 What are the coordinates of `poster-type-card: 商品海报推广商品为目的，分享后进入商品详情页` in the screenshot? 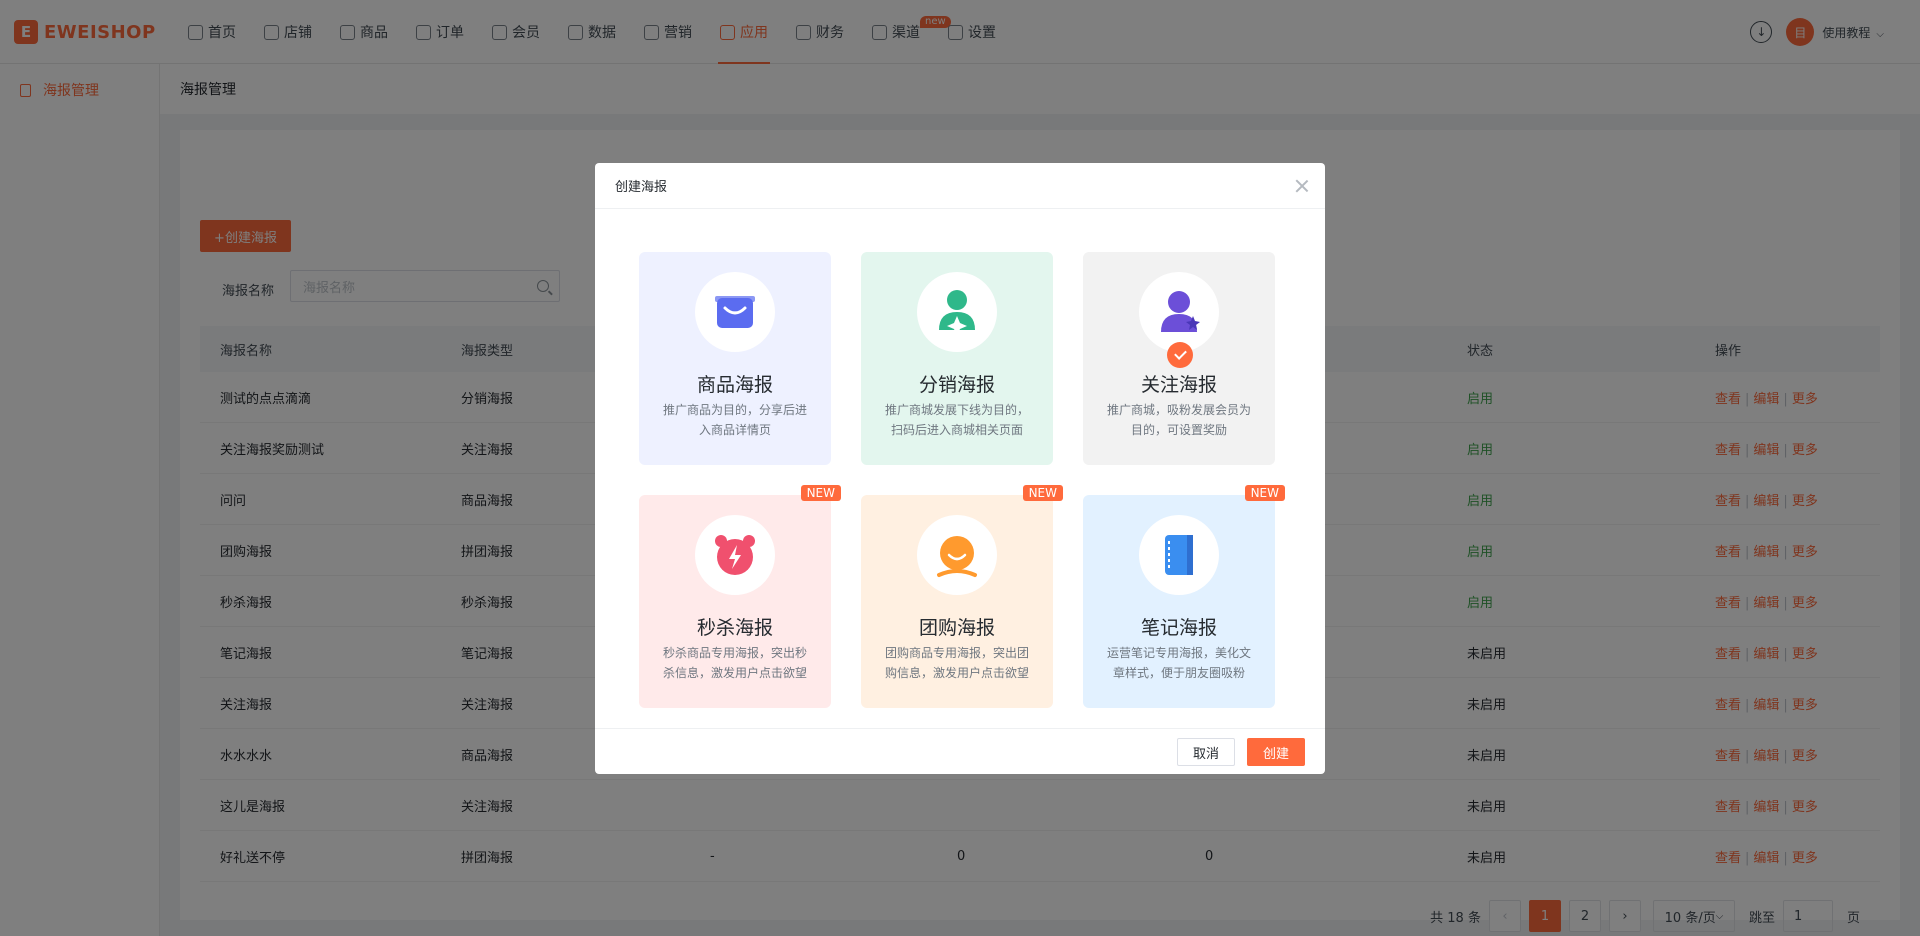 It's located at (735, 358).